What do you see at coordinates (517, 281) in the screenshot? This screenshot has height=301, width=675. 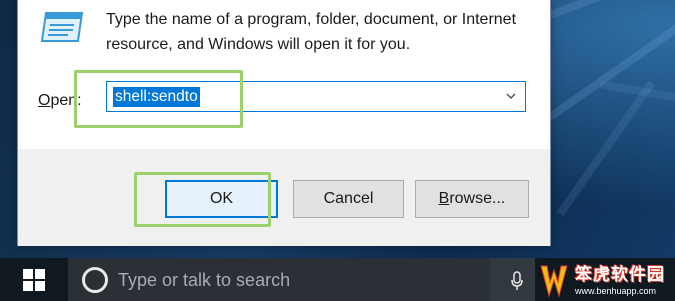 I see `microphone-icon` at bounding box center [517, 281].